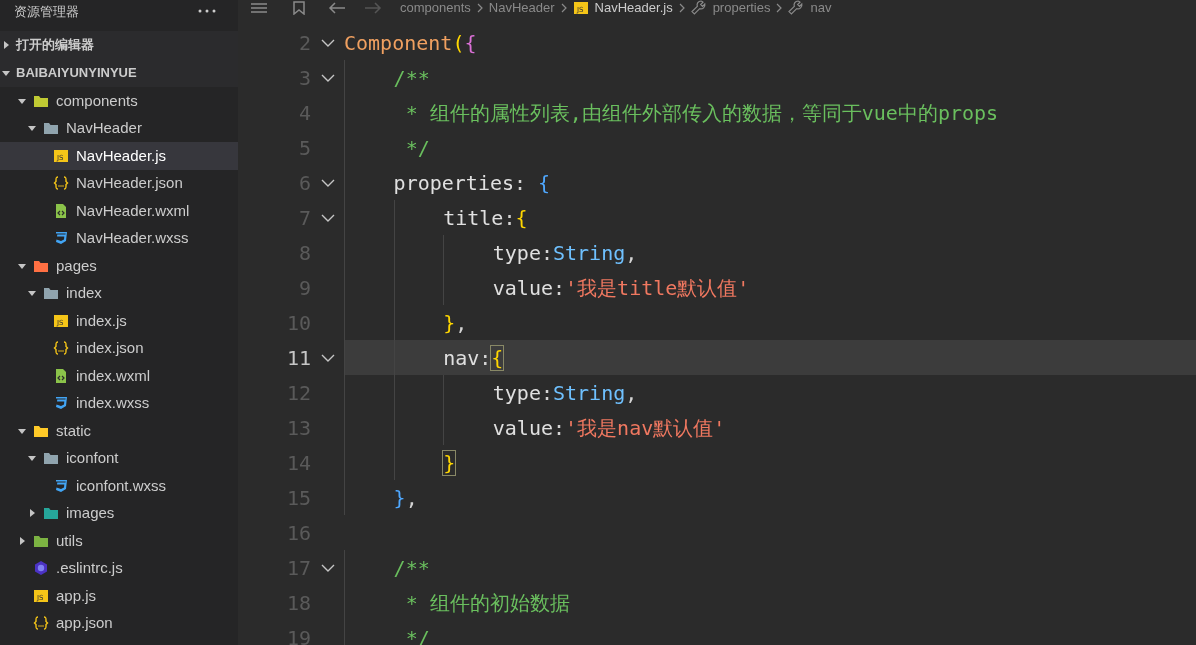 The height and width of the screenshot is (645, 1196). I want to click on file-item: index.wxss, so click(119, 403).